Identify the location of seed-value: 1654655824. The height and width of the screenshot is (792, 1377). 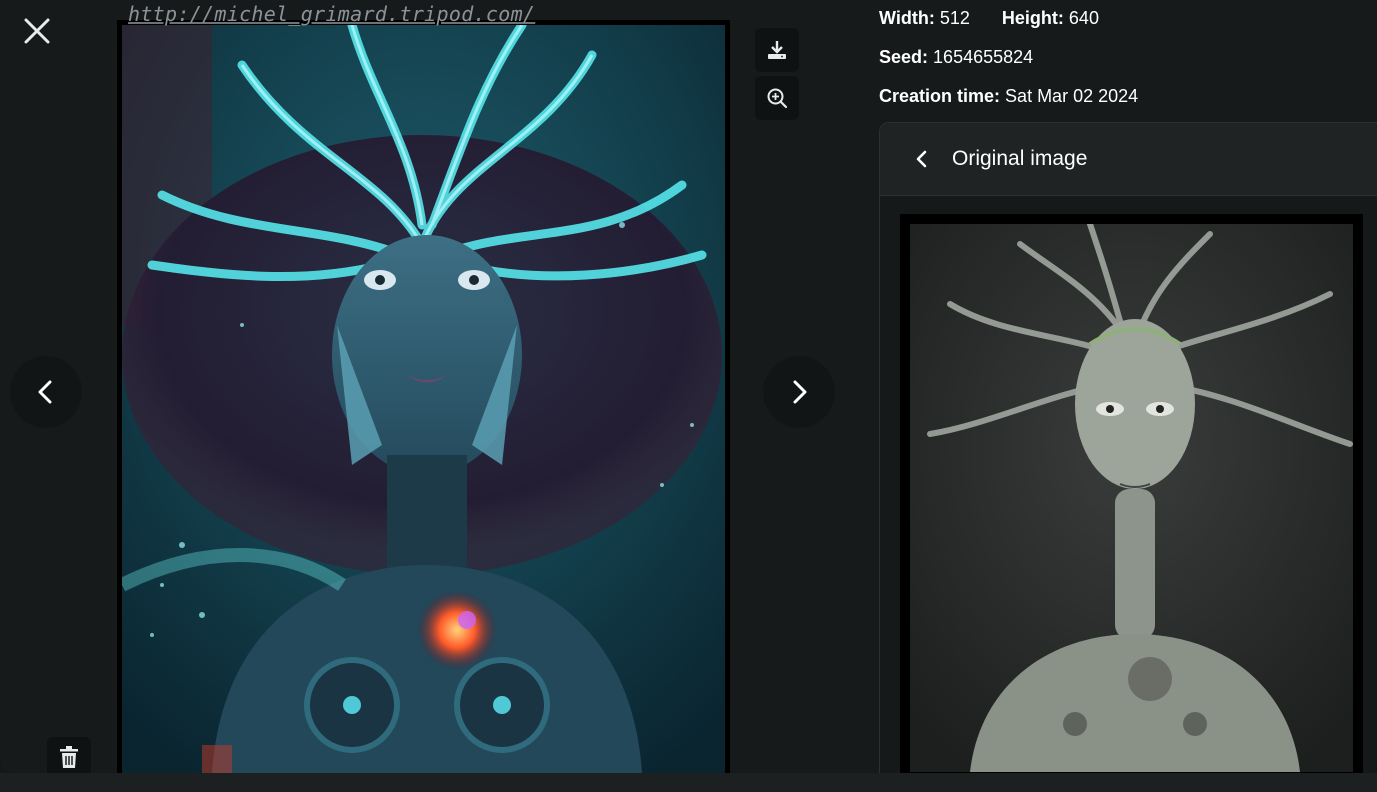
(983, 57).